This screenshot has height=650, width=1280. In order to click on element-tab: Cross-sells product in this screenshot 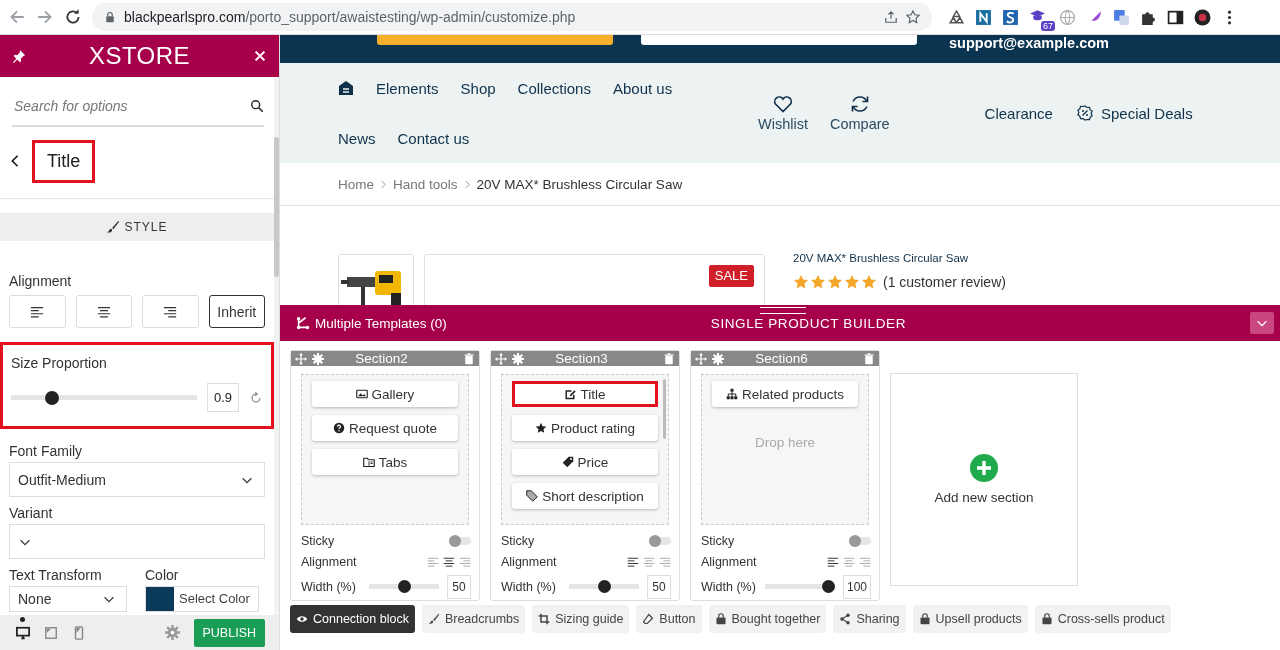, I will do `click(1102, 619)`.